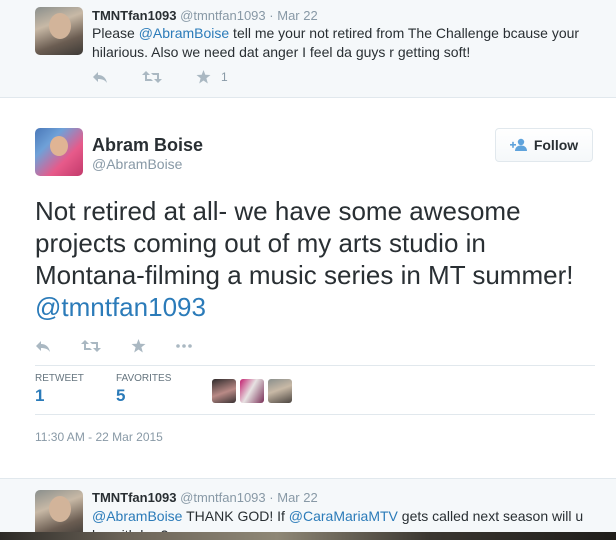 The height and width of the screenshot is (540, 616). Describe the element at coordinates (147, 145) in the screenshot. I see `user-name: Abram Boise` at that location.